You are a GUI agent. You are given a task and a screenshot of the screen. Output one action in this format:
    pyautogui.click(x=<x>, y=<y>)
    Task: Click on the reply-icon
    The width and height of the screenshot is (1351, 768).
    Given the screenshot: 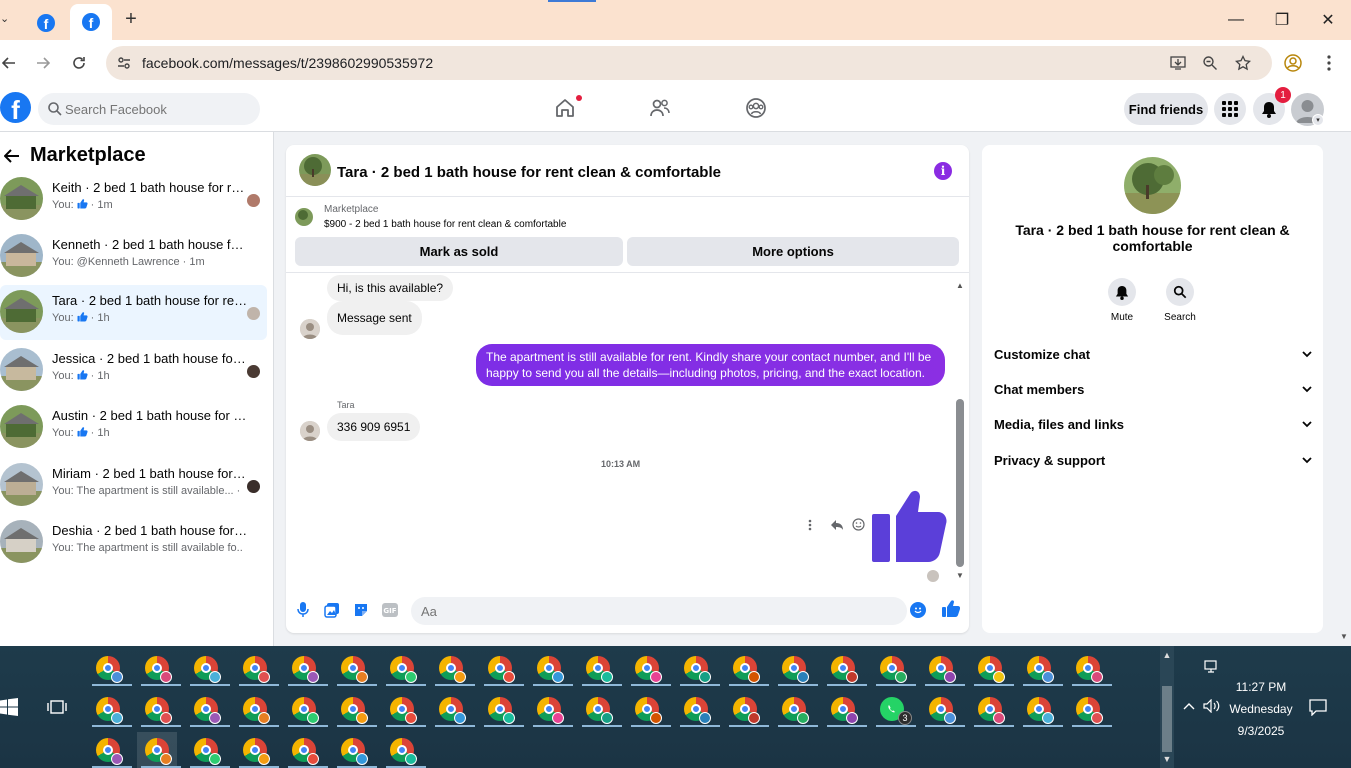 What is the action you would take?
    pyautogui.click(x=837, y=525)
    